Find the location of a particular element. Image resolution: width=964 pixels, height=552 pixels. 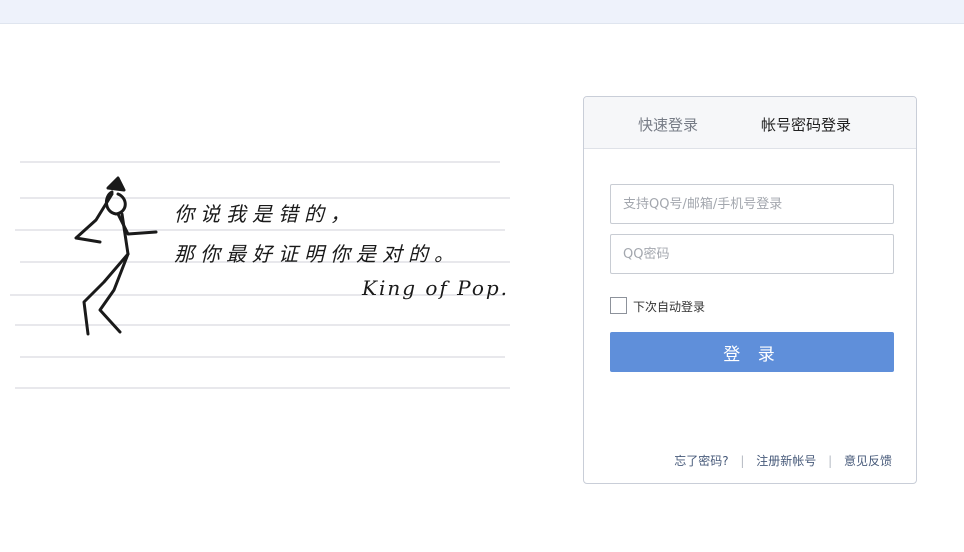

tab-account-password-login: 帐号密码登录 is located at coordinates (806, 122).